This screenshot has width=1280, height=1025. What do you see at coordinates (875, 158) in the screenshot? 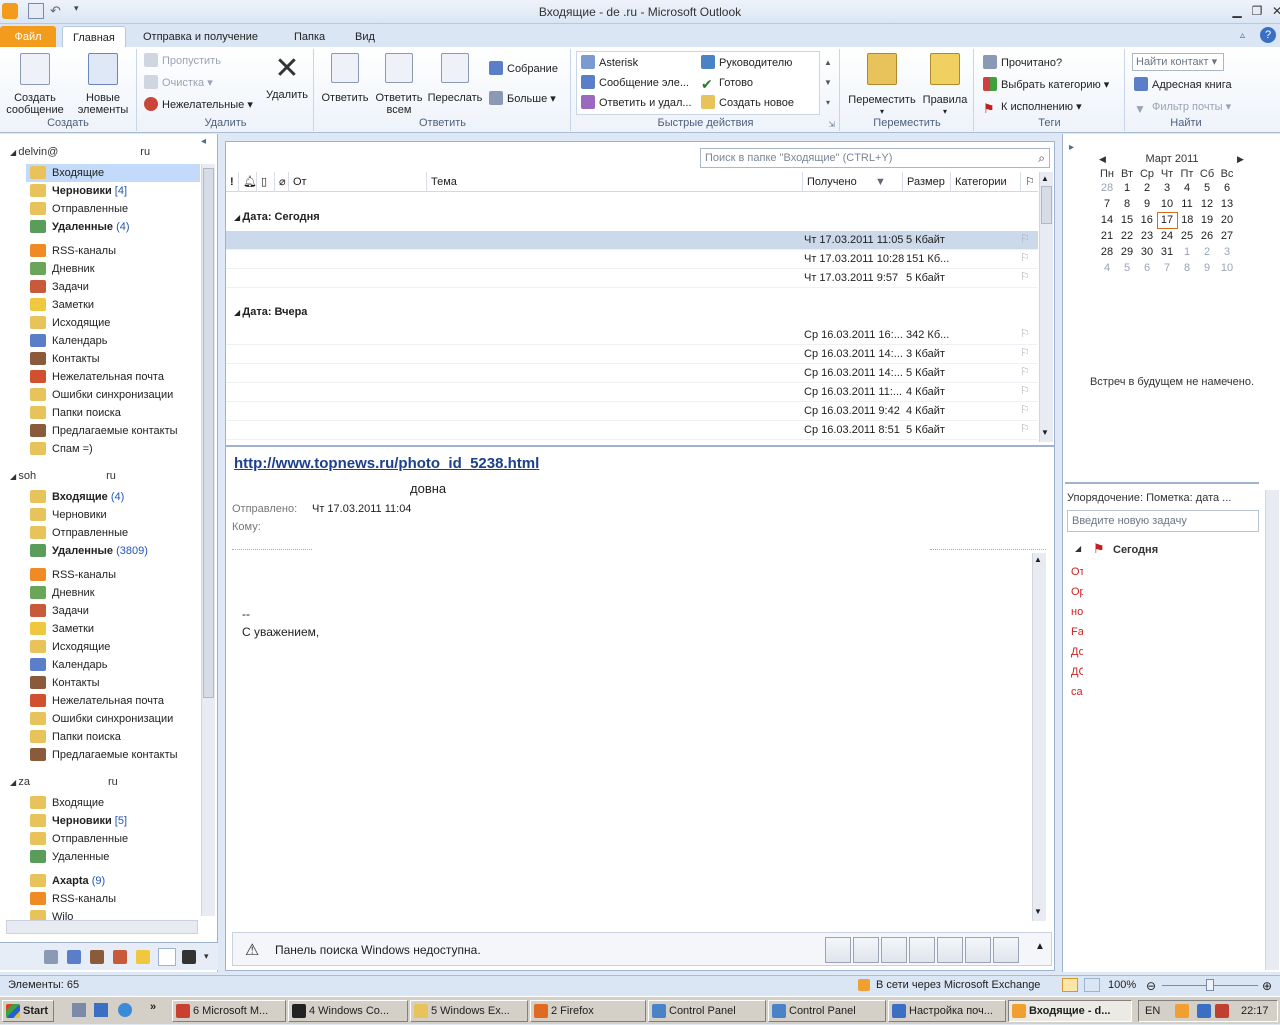
I see `search-input: Поиск в папке "Входящие" (CTRL+Y) ⌕` at bounding box center [875, 158].